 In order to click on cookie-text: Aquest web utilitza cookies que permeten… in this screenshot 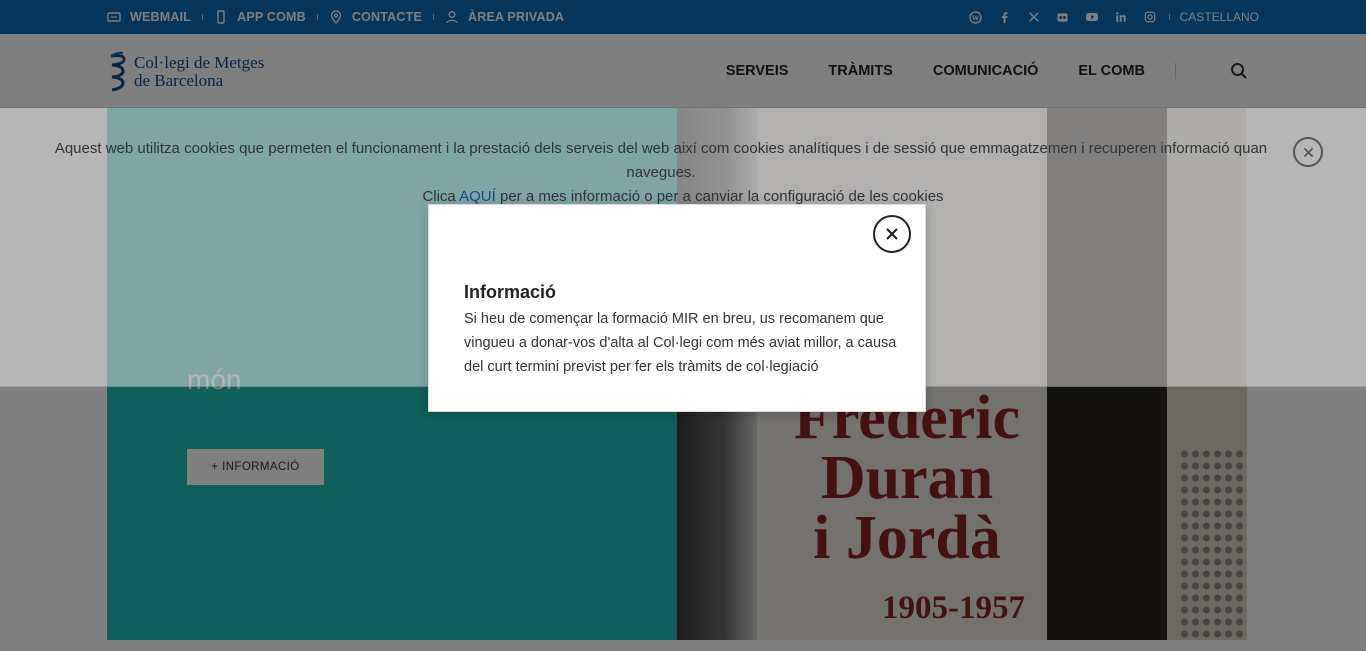, I will do `click(661, 160)`.